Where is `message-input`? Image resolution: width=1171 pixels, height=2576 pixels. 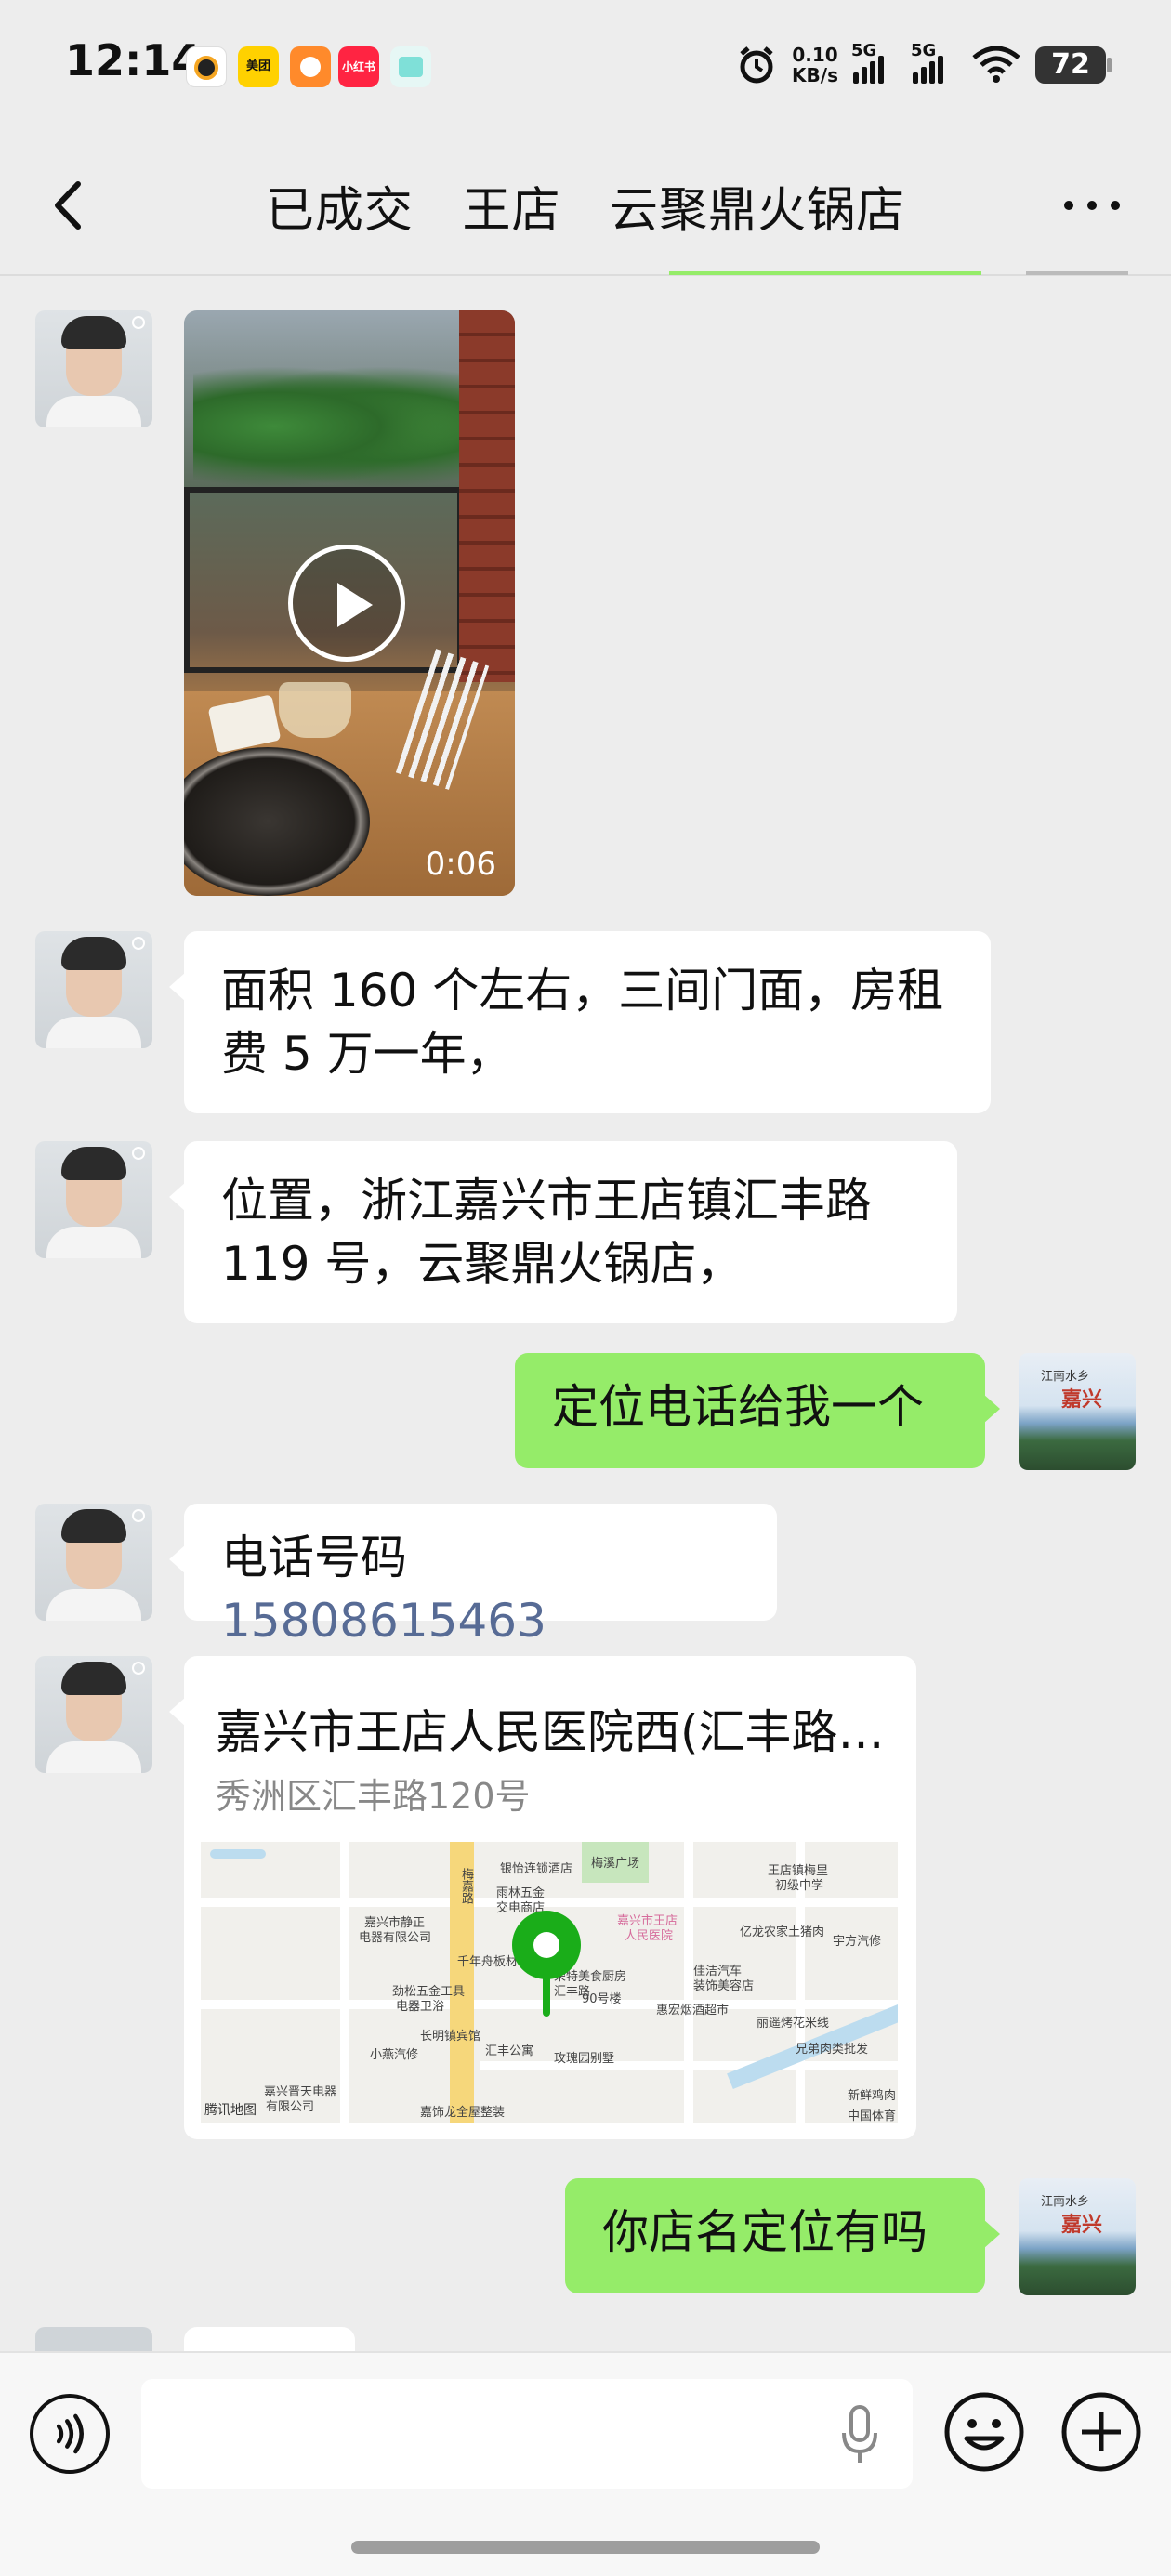 message-input is located at coordinates (527, 2434).